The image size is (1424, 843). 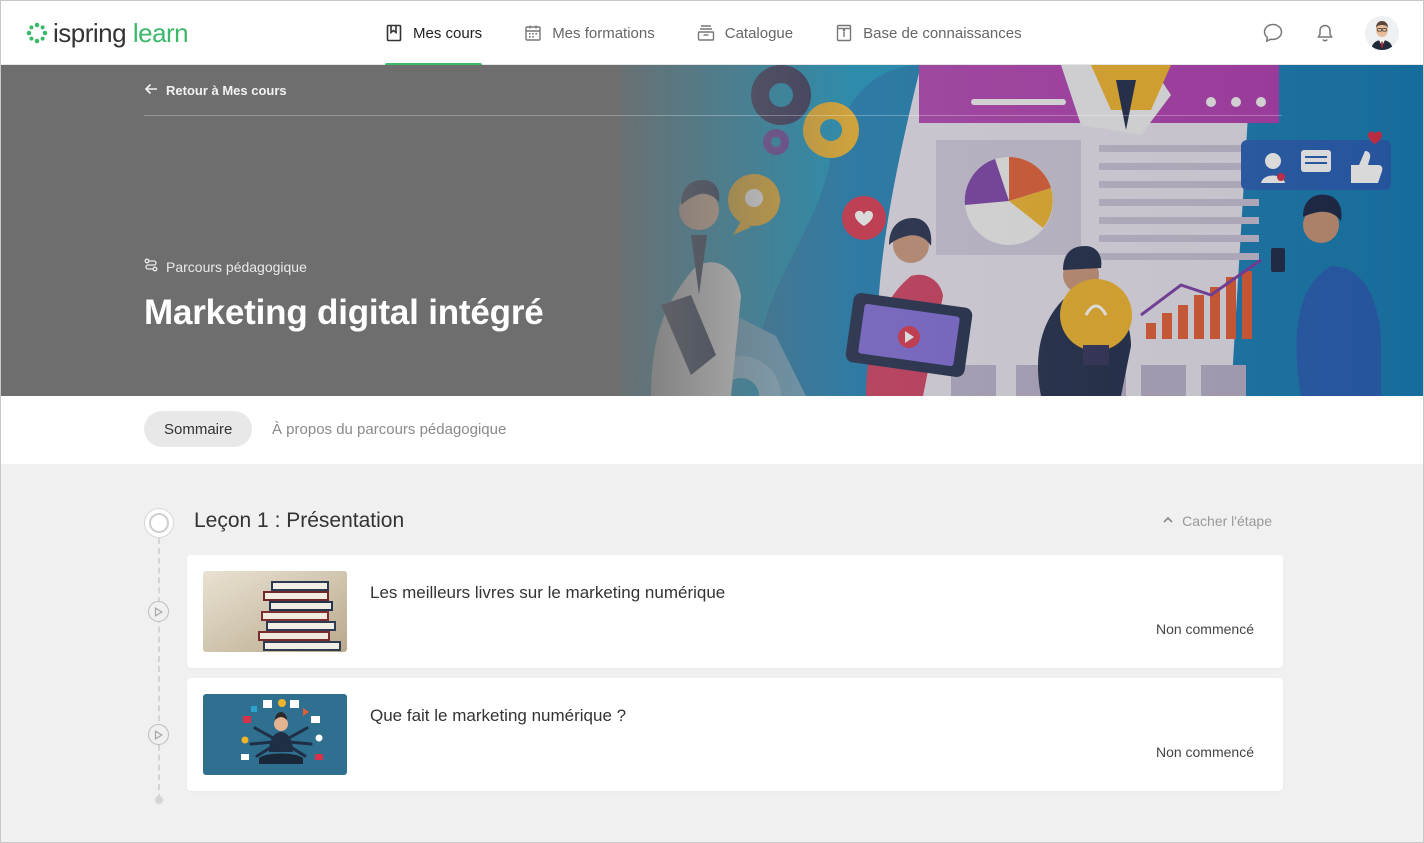 I want to click on archive-box-icon, so click(x=706, y=33).